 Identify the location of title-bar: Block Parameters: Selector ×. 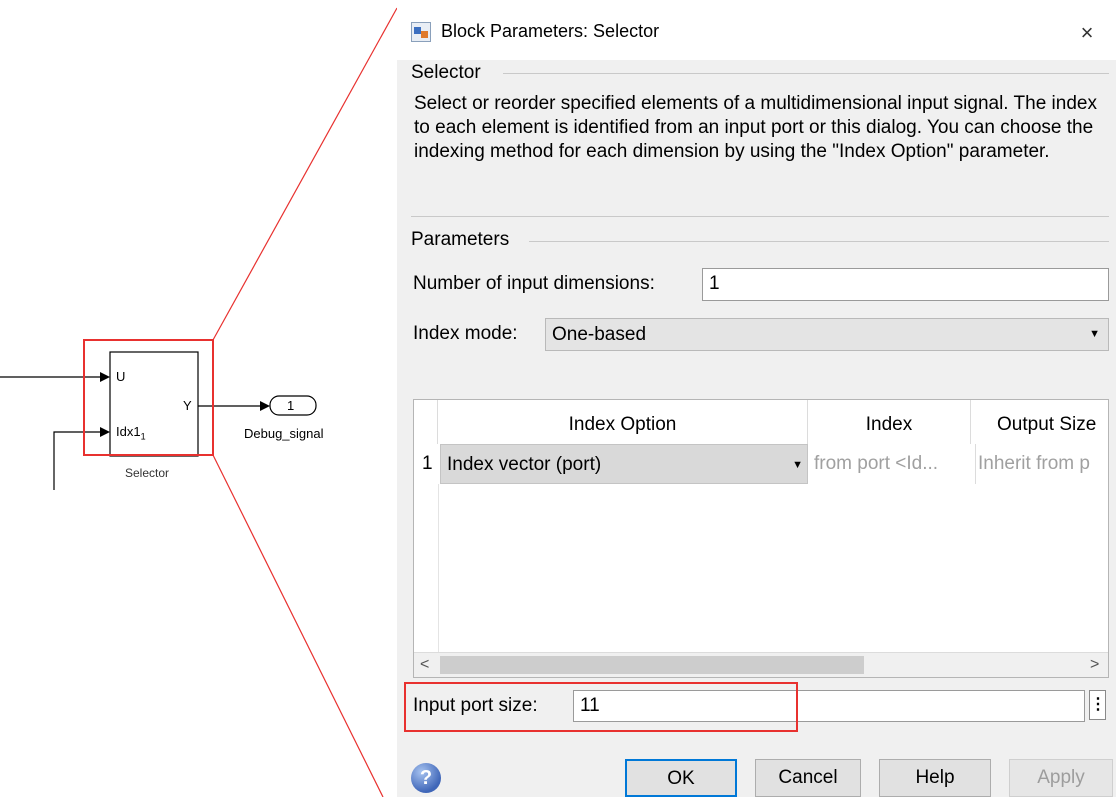
(756, 30).